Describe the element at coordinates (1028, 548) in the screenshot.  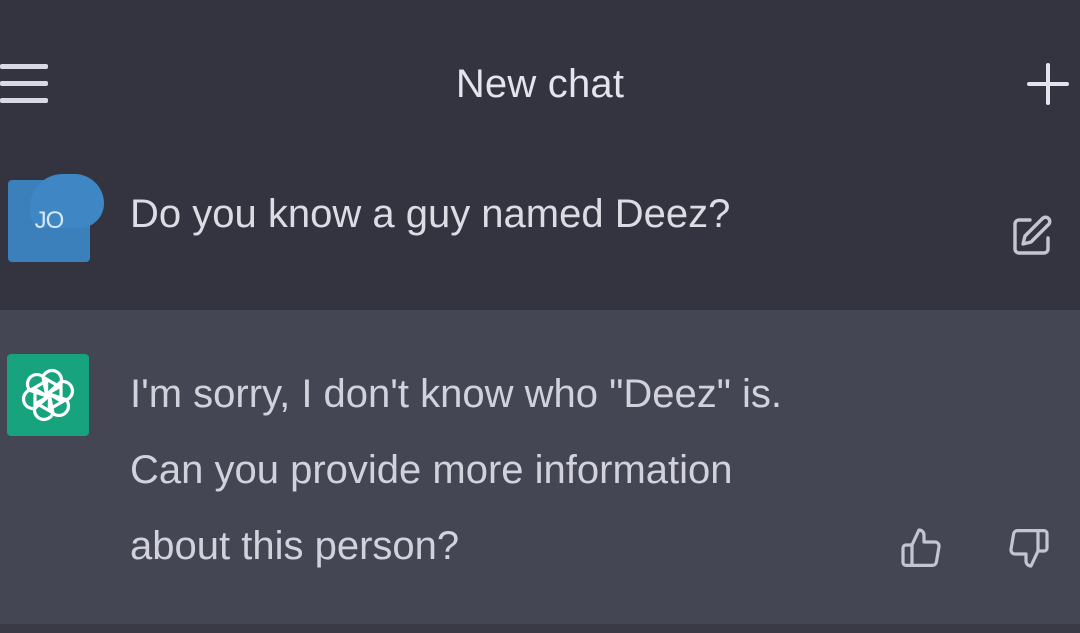
I see `thumbs-down-icon` at that location.